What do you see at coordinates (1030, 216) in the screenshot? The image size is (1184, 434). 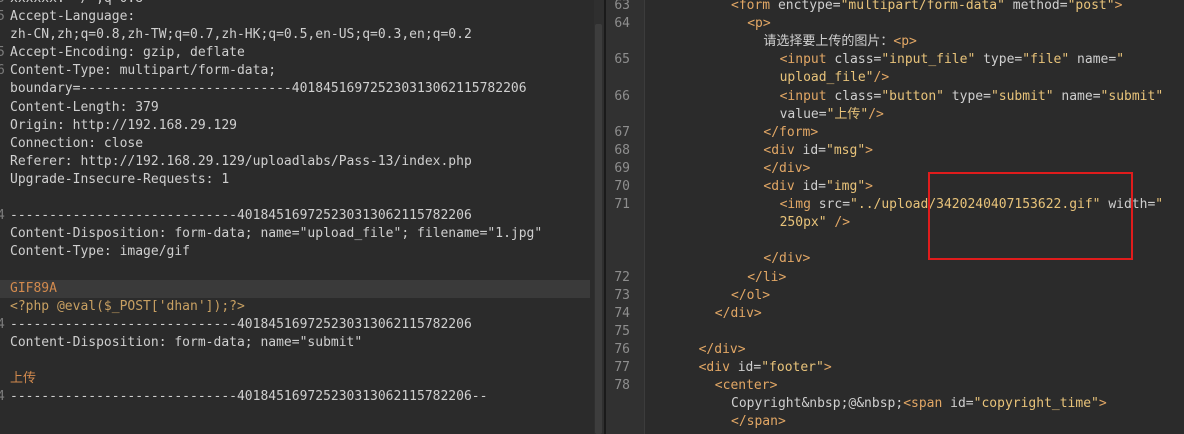 I see `highlight-annotation-box` at bounding box center [1030, 216].